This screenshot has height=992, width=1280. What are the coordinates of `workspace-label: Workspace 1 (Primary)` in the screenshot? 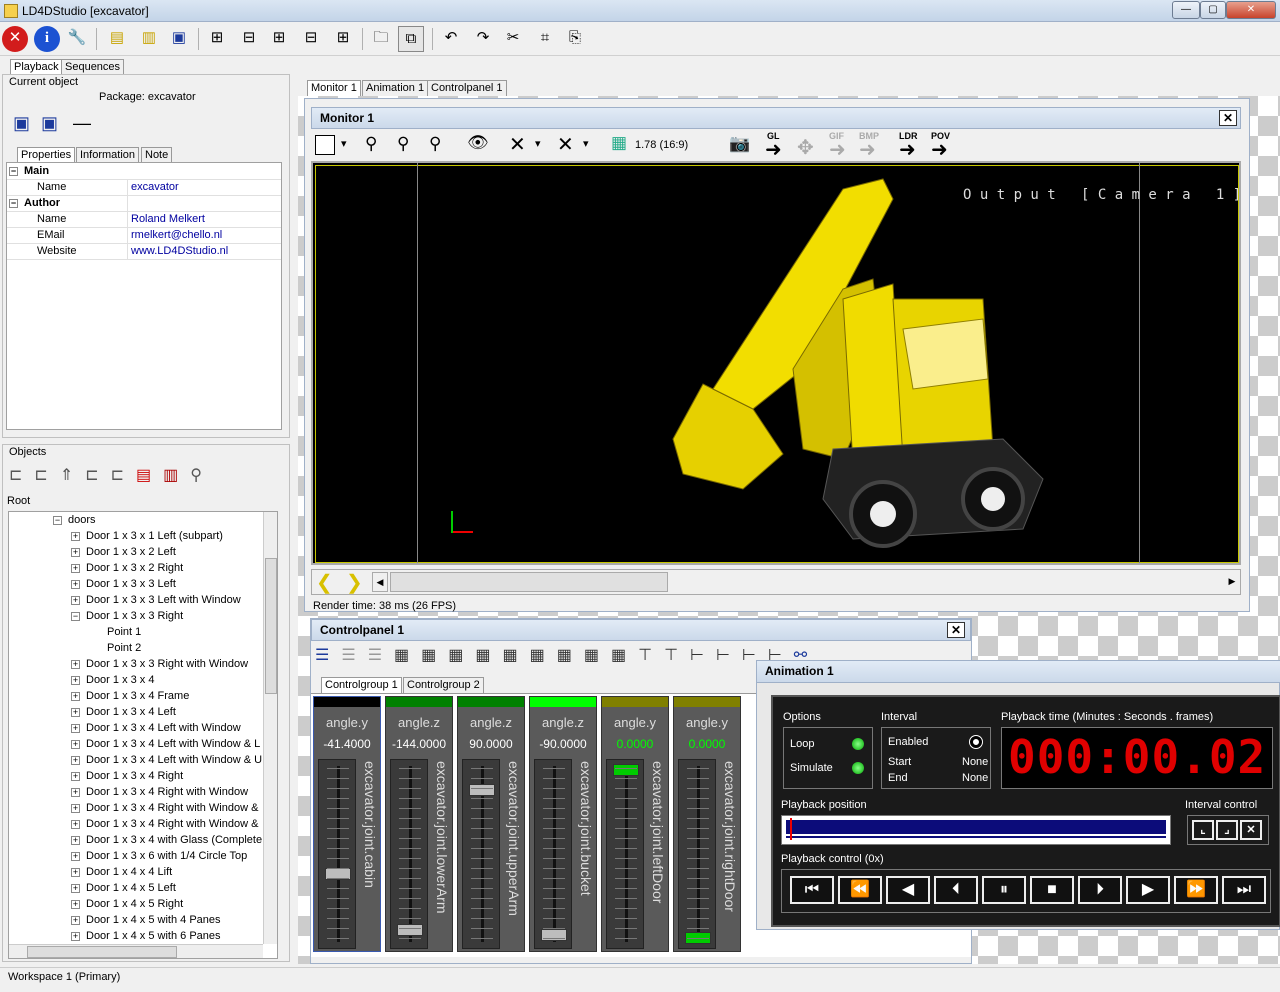 It's located at (64, 977).